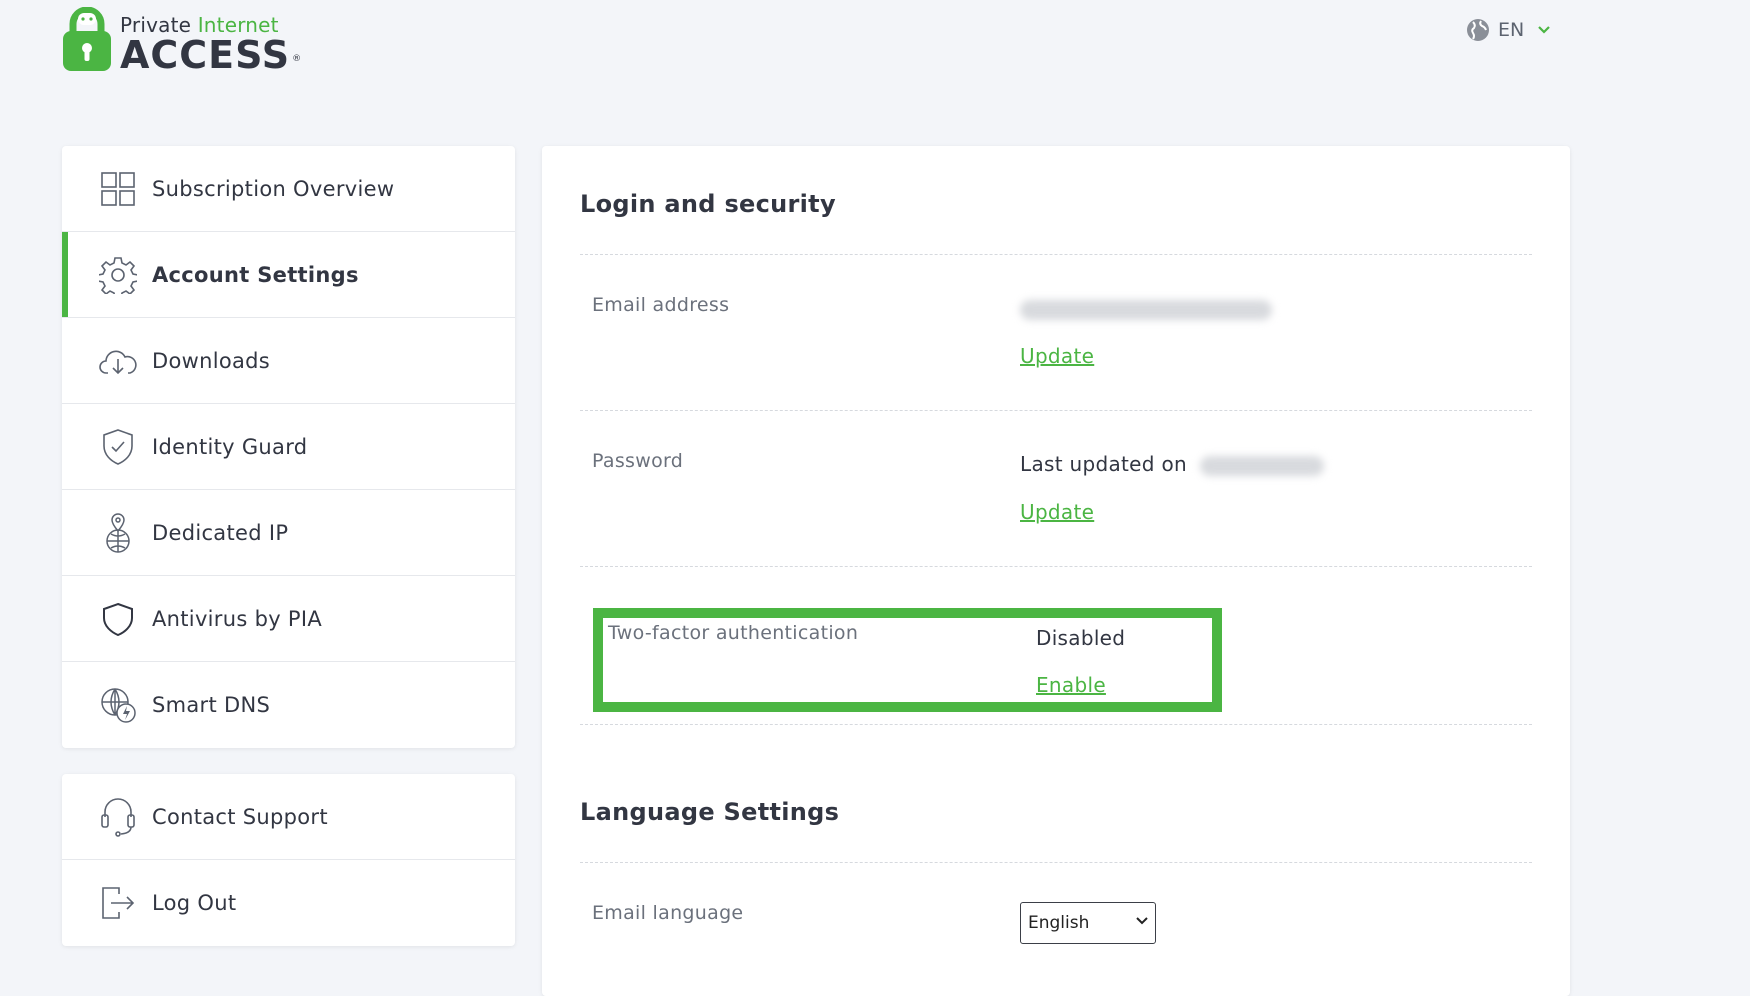 This screenshot has width=1750, height=996. I want to click on sidebar-item-label: Downloads, so click(211, 360).